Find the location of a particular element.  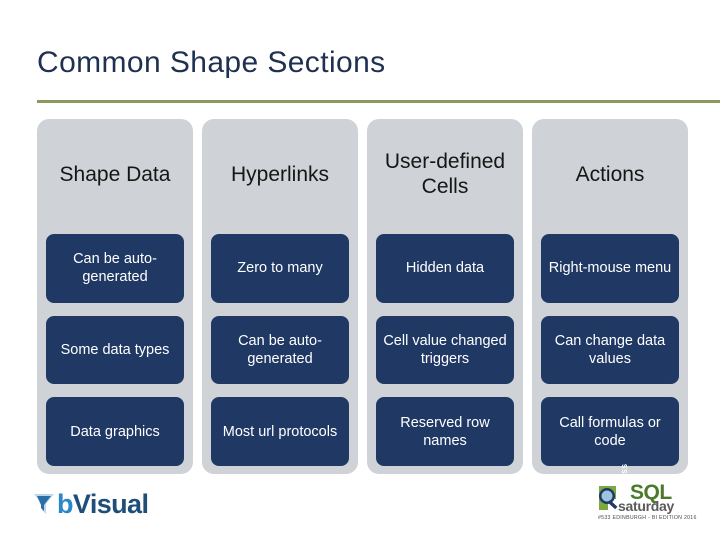

table-header-cell-3: User-defined Cells is located at coordinates (445, 174).